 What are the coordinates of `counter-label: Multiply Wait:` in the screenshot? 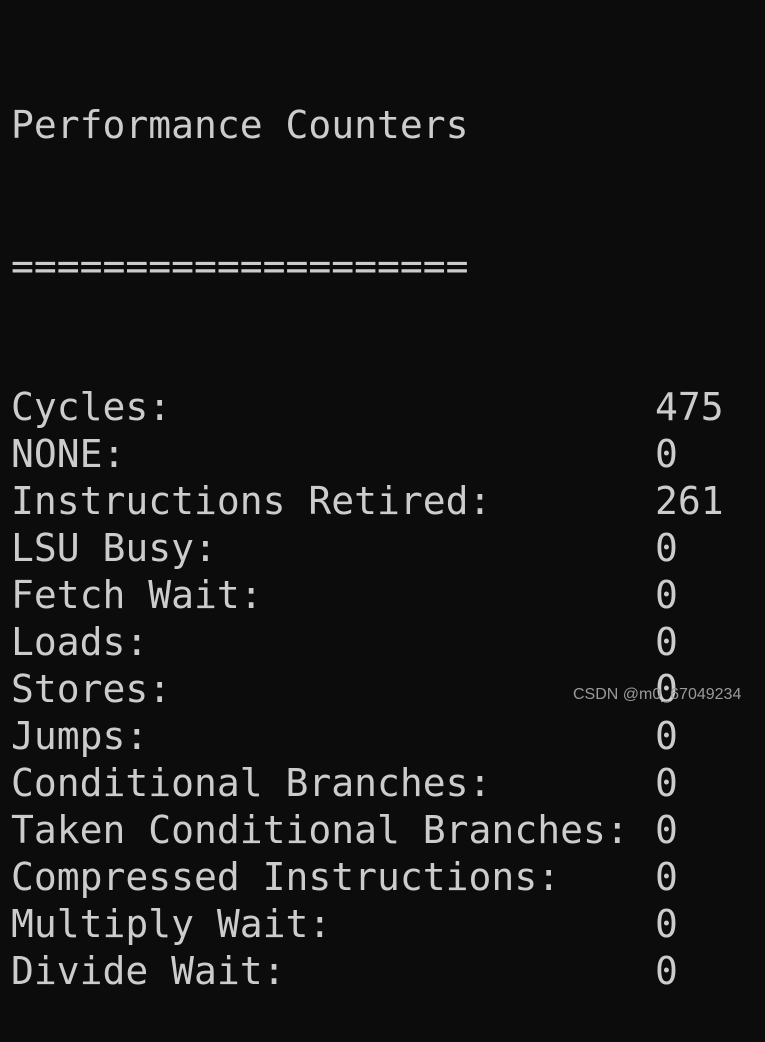 It's located at (171, 924).